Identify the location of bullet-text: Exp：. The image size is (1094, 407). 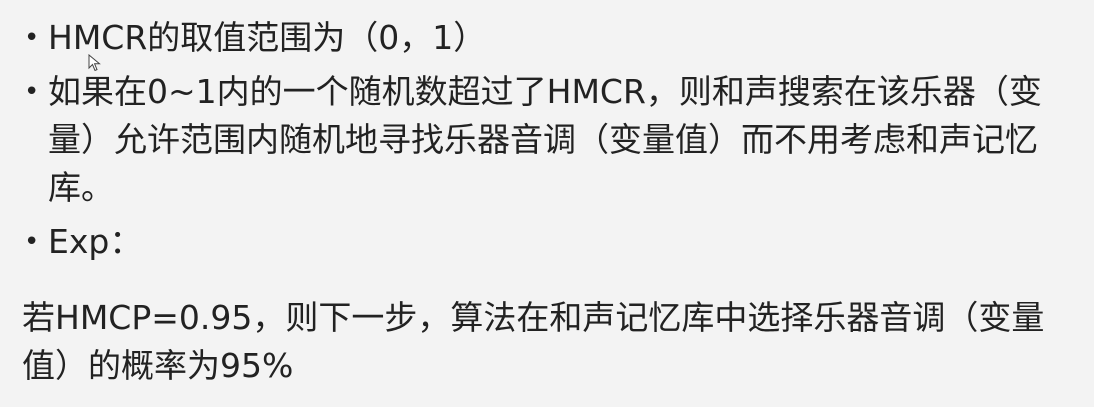
(95, 241).